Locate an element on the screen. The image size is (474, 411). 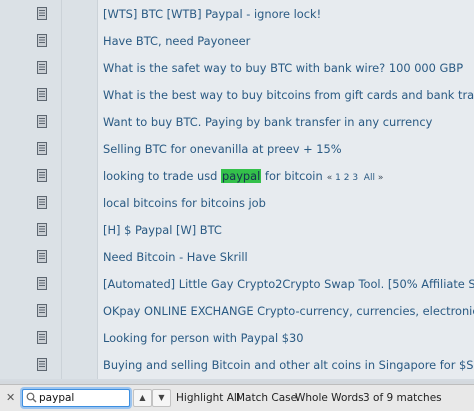
find-previous-button: ▲ is located at coordinates (142, 398).